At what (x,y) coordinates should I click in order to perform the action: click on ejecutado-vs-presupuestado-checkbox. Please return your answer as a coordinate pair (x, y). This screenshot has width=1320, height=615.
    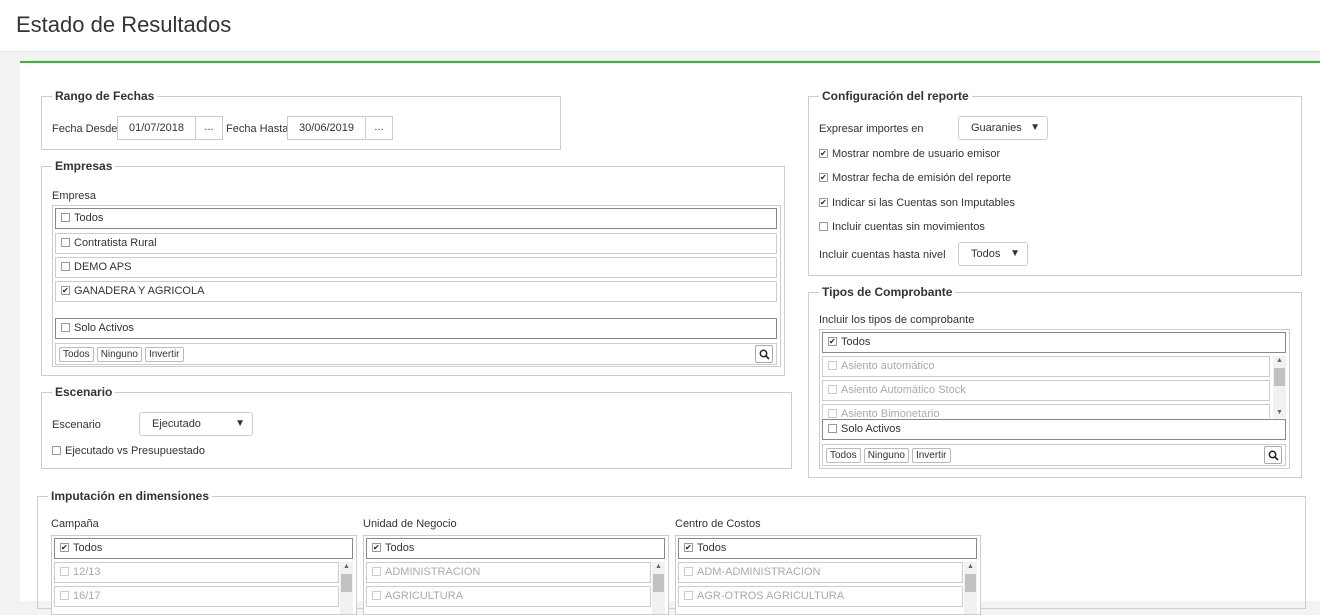
    Looking at the image, I should click on (56, 450).